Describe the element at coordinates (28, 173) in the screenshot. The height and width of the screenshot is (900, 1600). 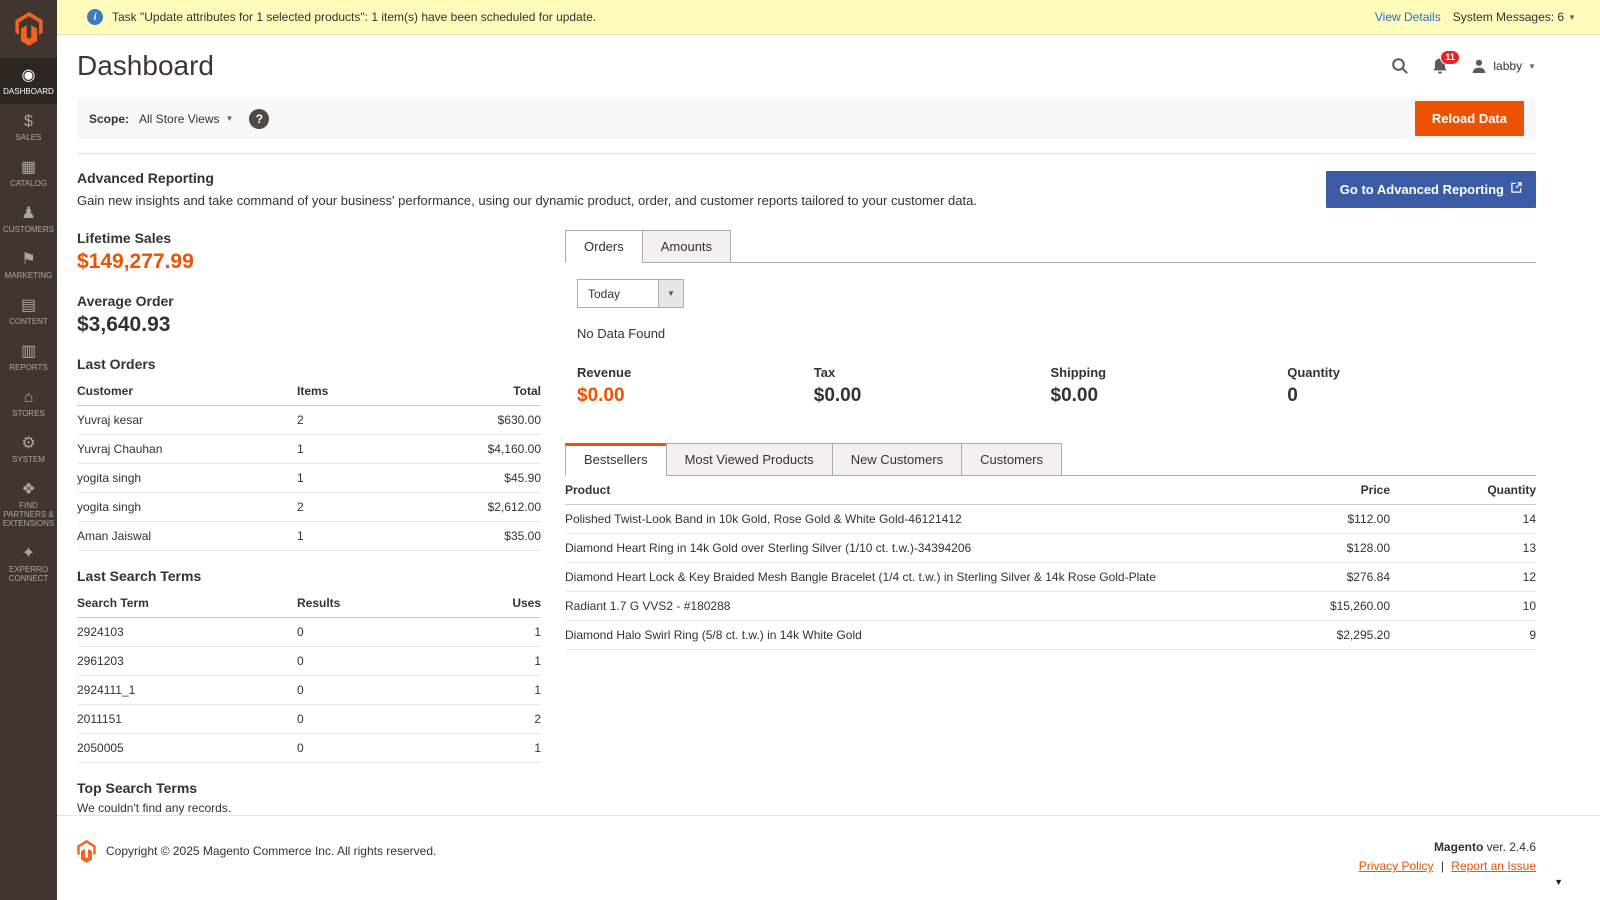
I see `sidebar-item-catalog: ▦ Catalog` at that location.